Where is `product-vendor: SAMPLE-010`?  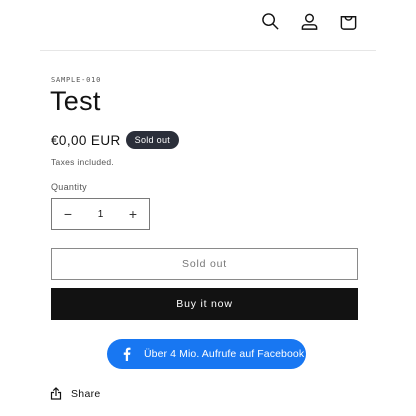
product-vendor: SAMPLE-010 is located at coordinates (76, 80).